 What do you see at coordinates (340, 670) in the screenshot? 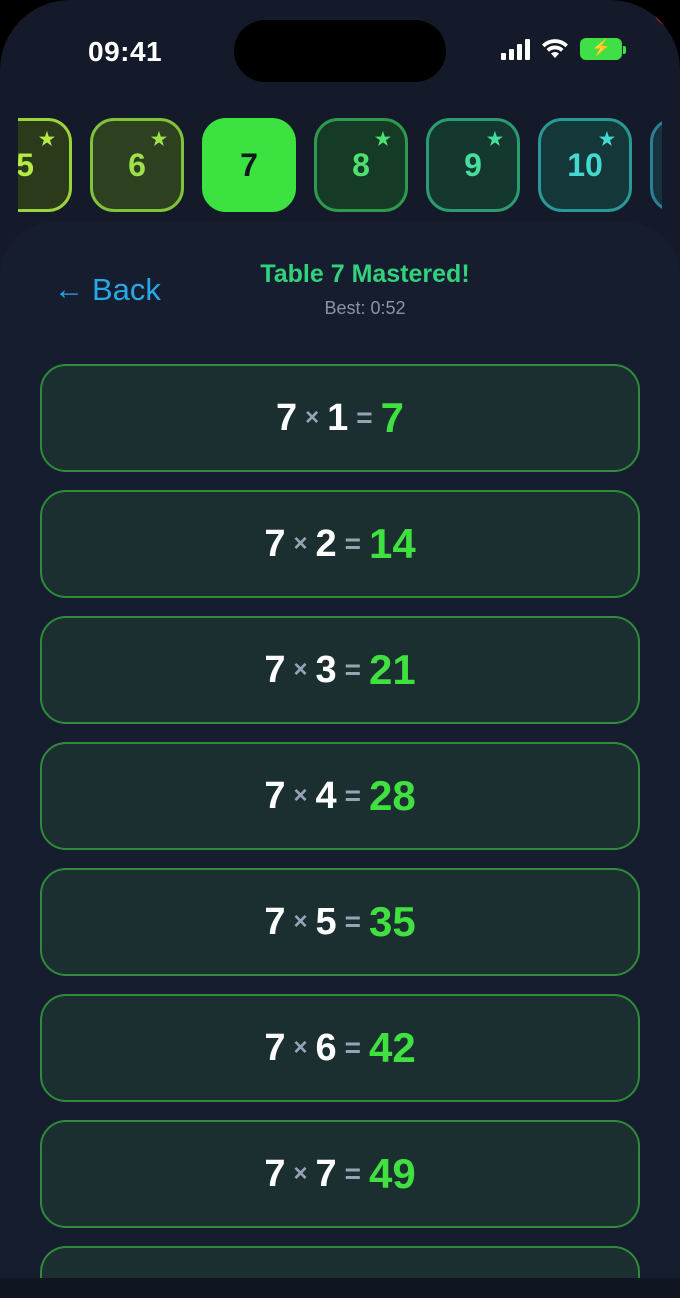
I see `equation-row: 7 × 3 = 21` at bounding box center [340, 670].